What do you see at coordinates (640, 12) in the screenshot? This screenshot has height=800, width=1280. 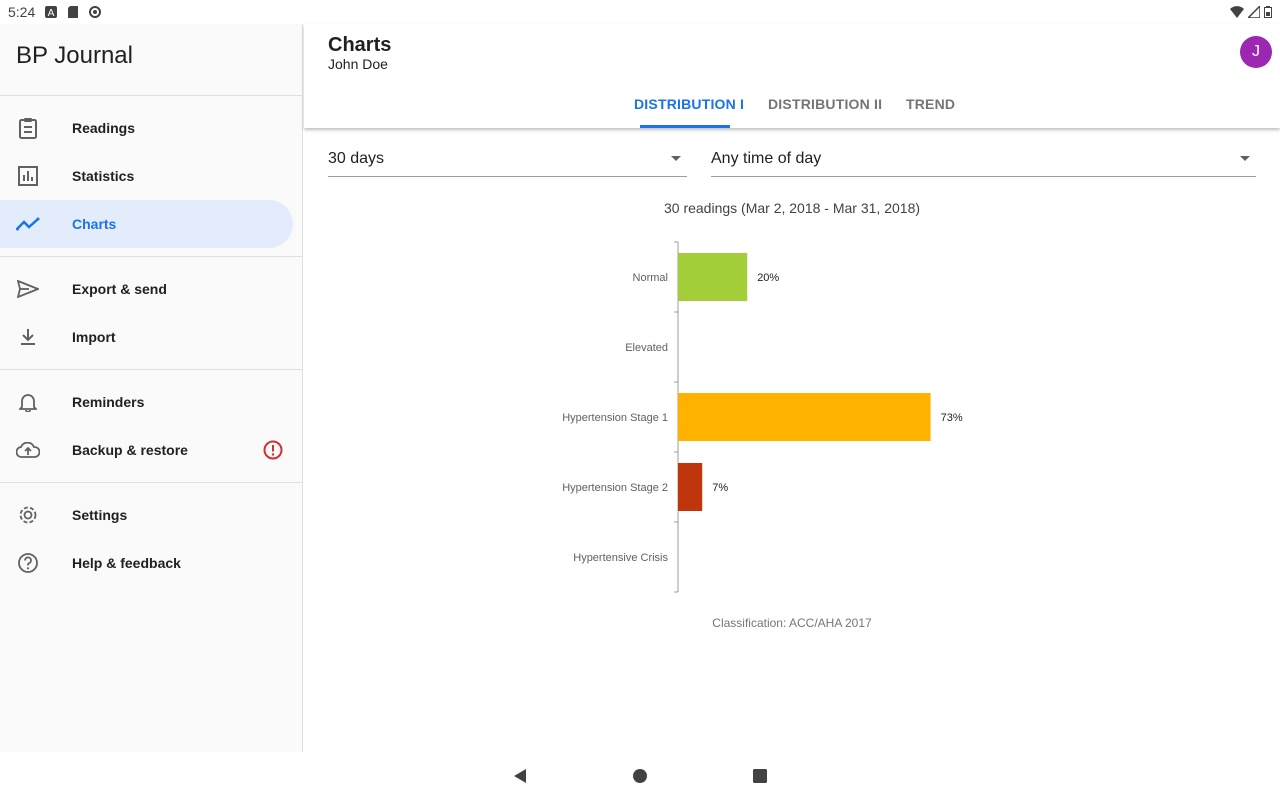 I see `status-bar: 5:24 A` at bounding box center [640, 12].